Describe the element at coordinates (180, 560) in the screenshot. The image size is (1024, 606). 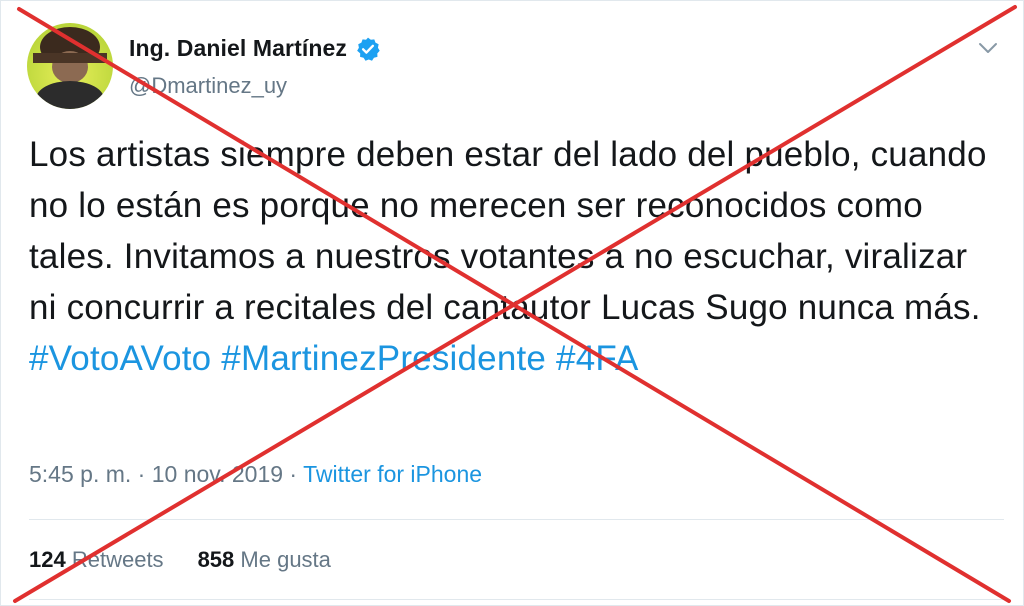
I see `tweet-stats: 124 Retweets 858 Me gusta` at that location.